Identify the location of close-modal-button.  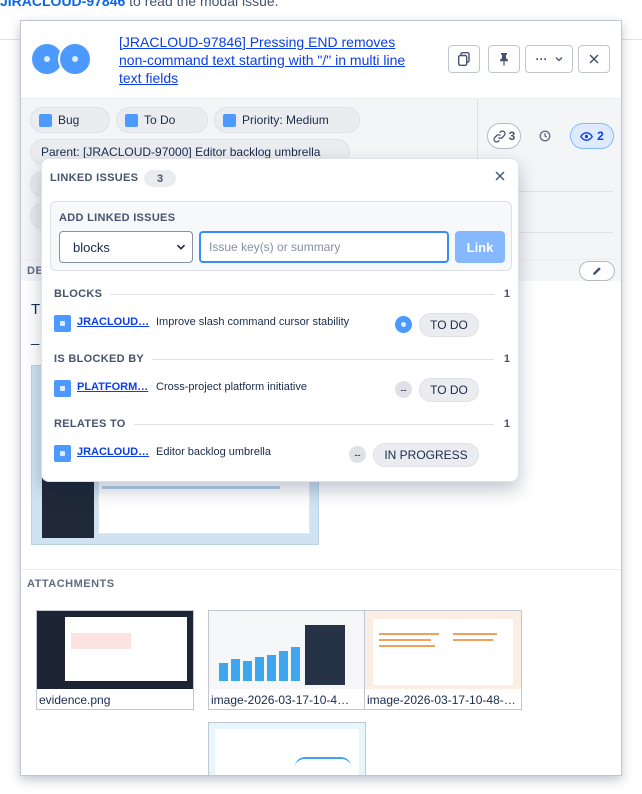
(594, 59).